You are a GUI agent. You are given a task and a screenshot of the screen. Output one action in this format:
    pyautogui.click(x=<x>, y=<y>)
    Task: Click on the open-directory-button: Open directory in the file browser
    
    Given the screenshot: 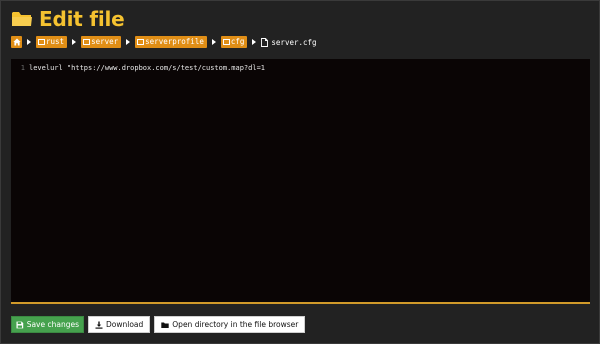 What is the action you would take?
    pyautogui.click(x=230, y=324)
    